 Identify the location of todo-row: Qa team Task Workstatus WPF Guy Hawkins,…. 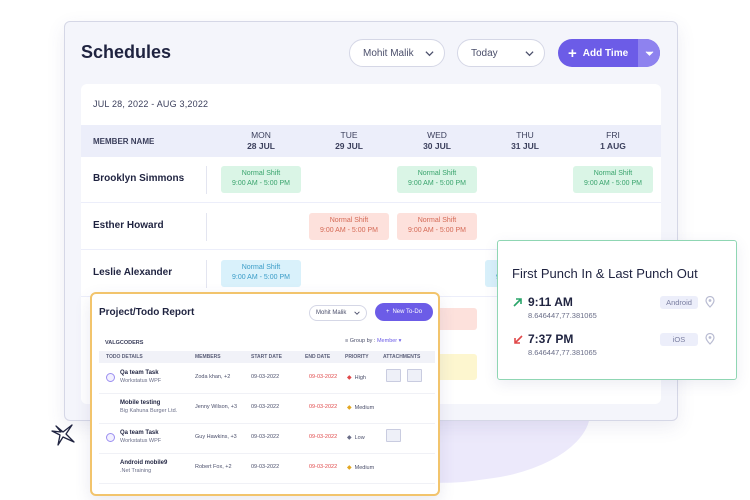
(267, 439).